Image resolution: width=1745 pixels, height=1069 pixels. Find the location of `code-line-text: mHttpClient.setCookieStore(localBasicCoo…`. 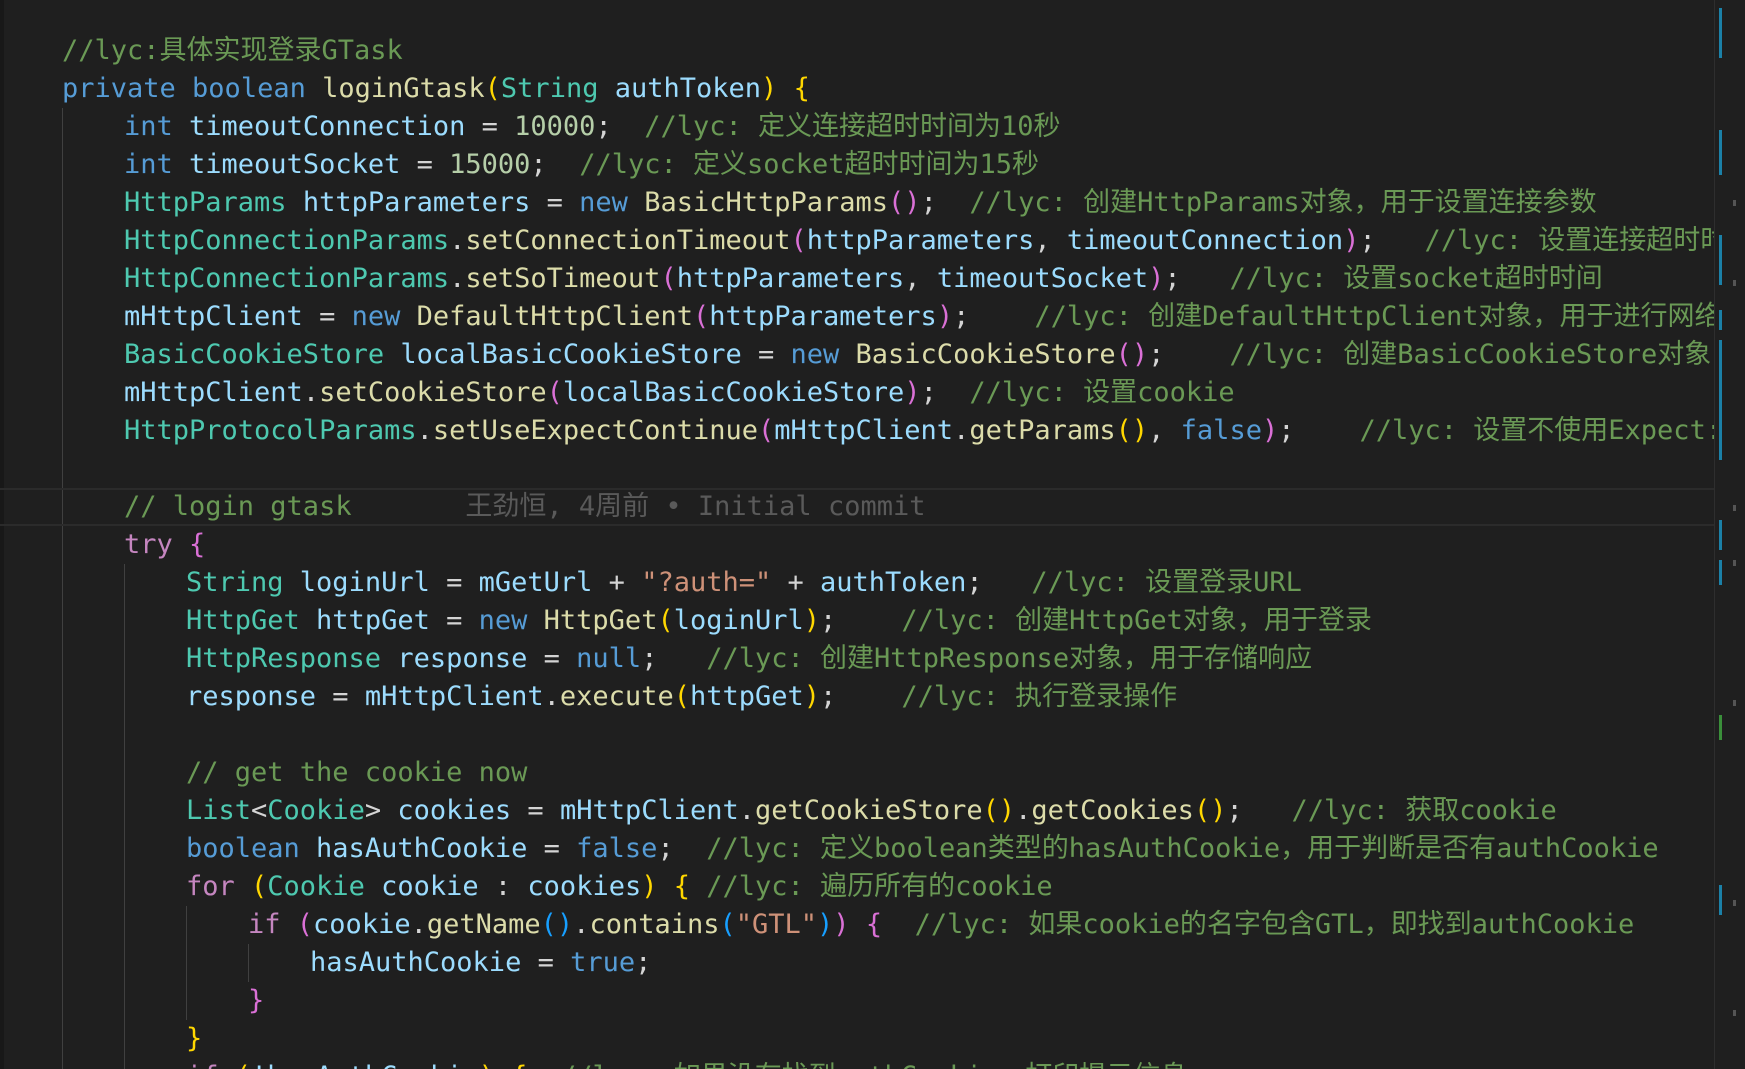

code-line-text: mHttpClient.setCookieStore(localBasicCoo… is located at coordinates (679, 393).